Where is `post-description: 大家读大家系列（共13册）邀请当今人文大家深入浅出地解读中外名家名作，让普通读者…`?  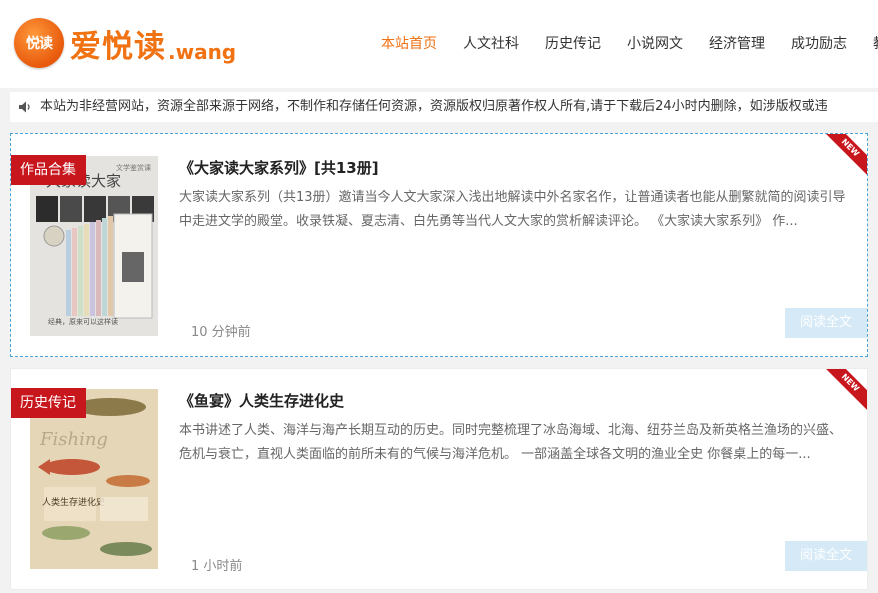 post-description: 大家读大家系列（共13册）邀请当今人文大家深入浅出地解读中外名家名作，让普通读者… is located at coordinates (512, 209).